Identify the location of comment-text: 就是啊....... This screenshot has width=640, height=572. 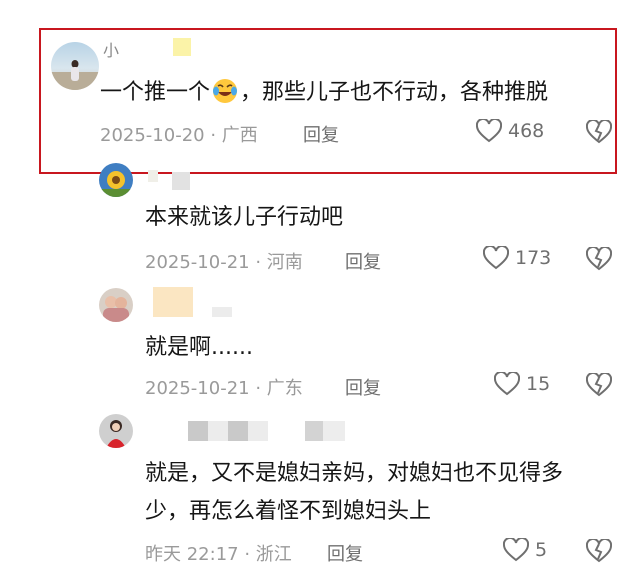
(199, 347).